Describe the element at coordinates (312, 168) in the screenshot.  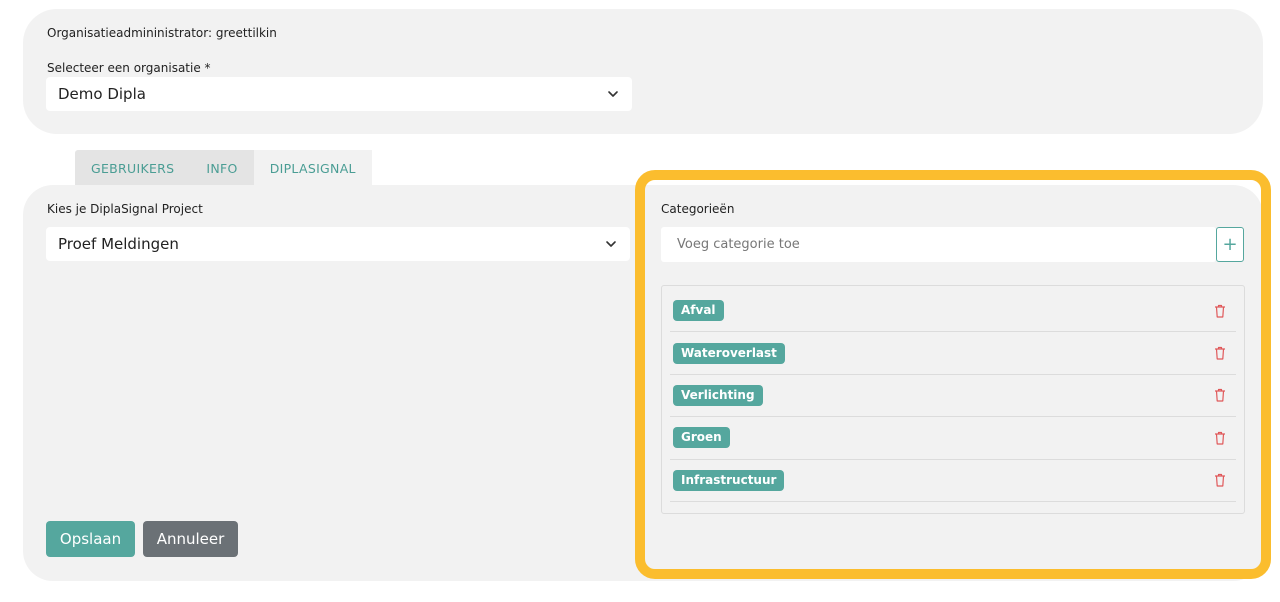
I see `tab-diplasignal: DIPLASIGNAL` at that location.